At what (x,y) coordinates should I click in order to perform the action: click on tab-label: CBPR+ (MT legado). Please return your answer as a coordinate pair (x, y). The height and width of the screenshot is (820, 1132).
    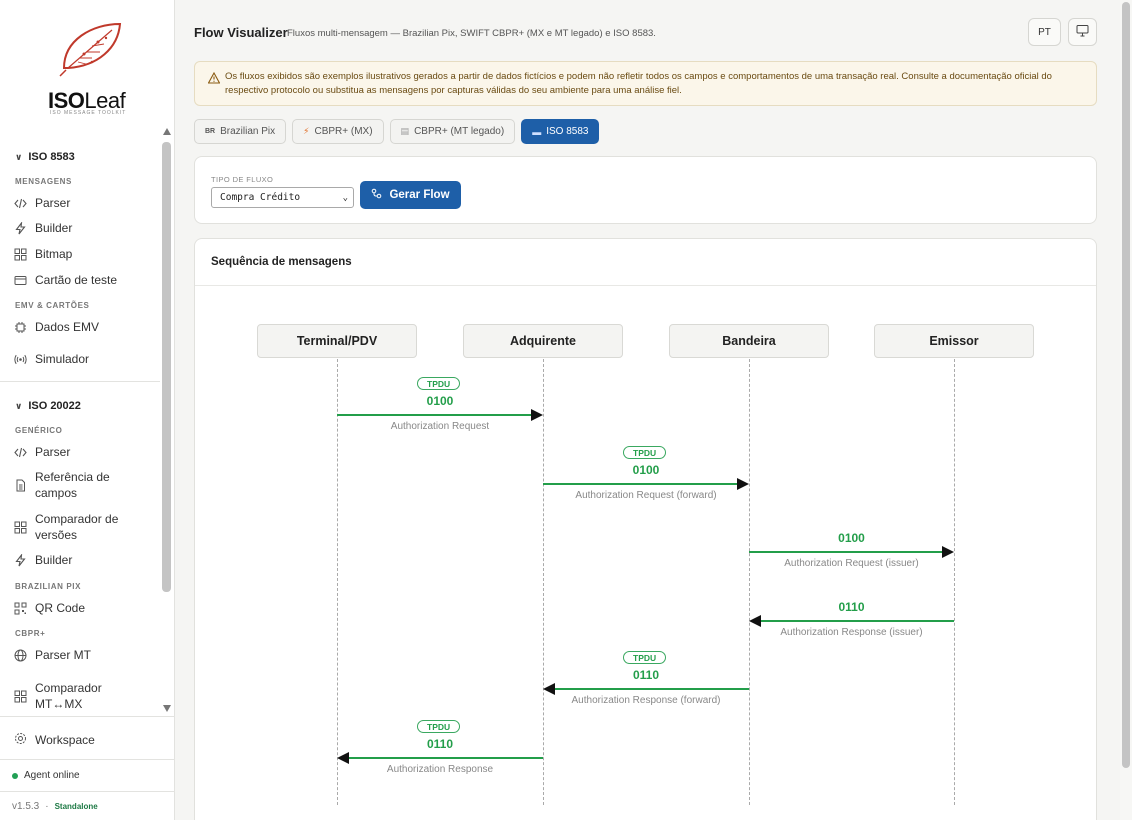
    Looking at the image, I should click on (459, 131).